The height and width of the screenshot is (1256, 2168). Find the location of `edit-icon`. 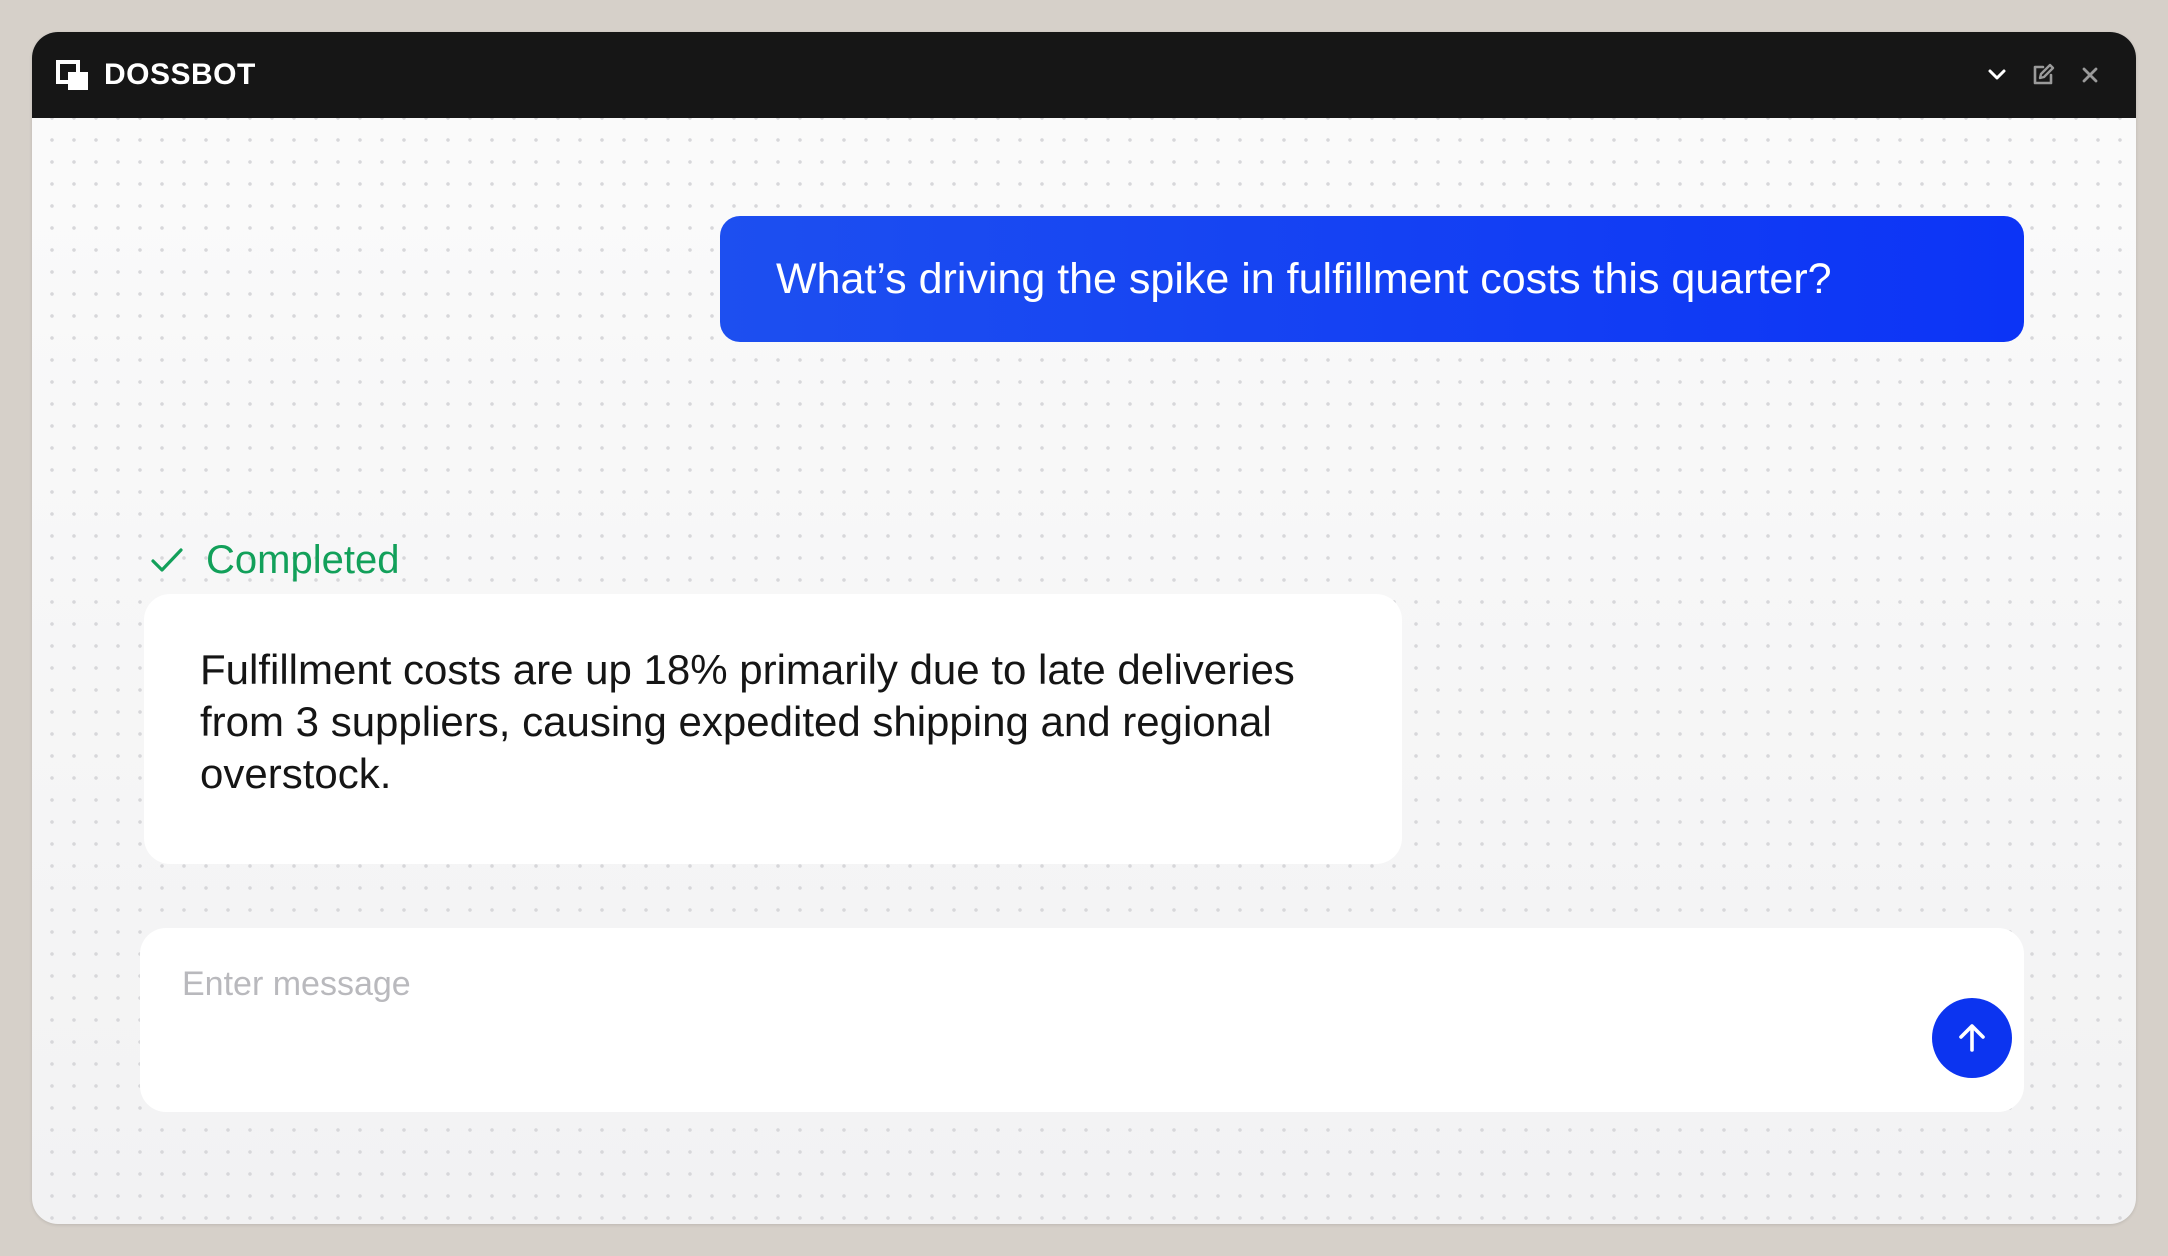

edit-icon is located at coordinates (2043, 75).